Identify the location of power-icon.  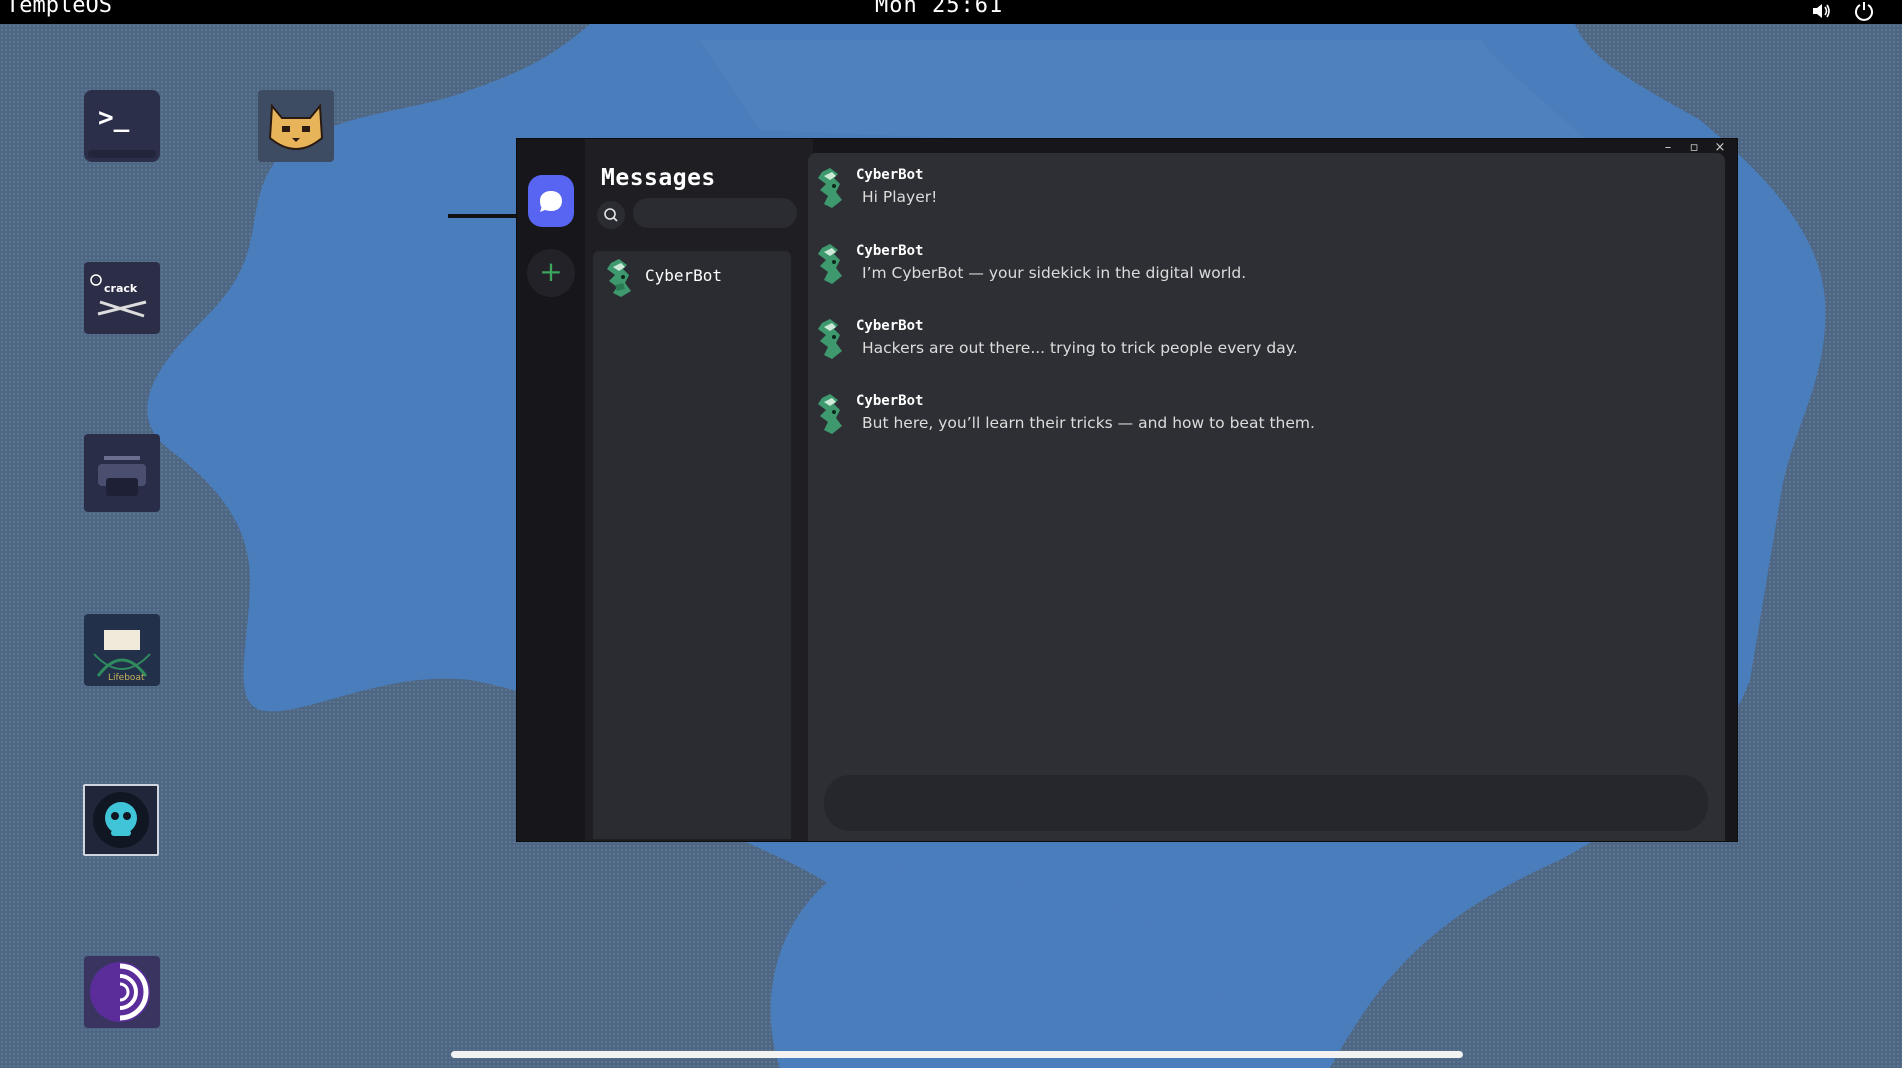
(1864, 11).